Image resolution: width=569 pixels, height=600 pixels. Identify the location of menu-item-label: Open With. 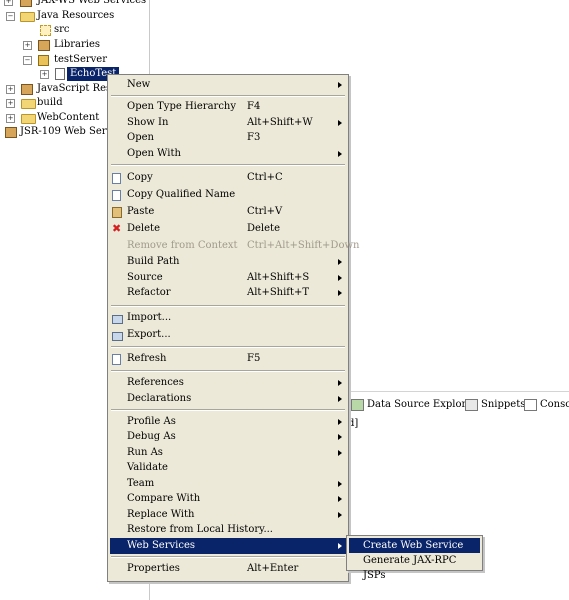
(154, 153).